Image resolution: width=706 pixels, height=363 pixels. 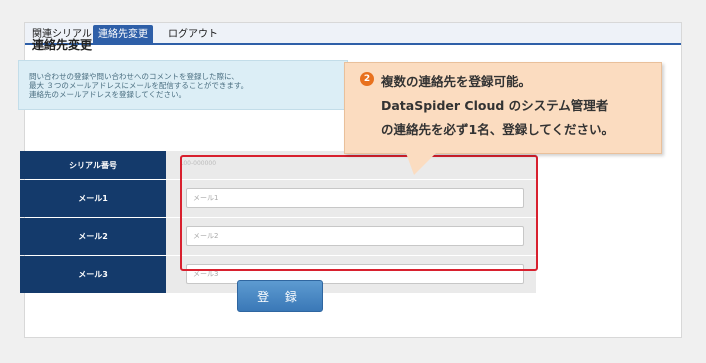 What do you see at coordinates (93, 236) in the screenshot?
I see `mail2-label: メール2` at bounding box center [93, 236].